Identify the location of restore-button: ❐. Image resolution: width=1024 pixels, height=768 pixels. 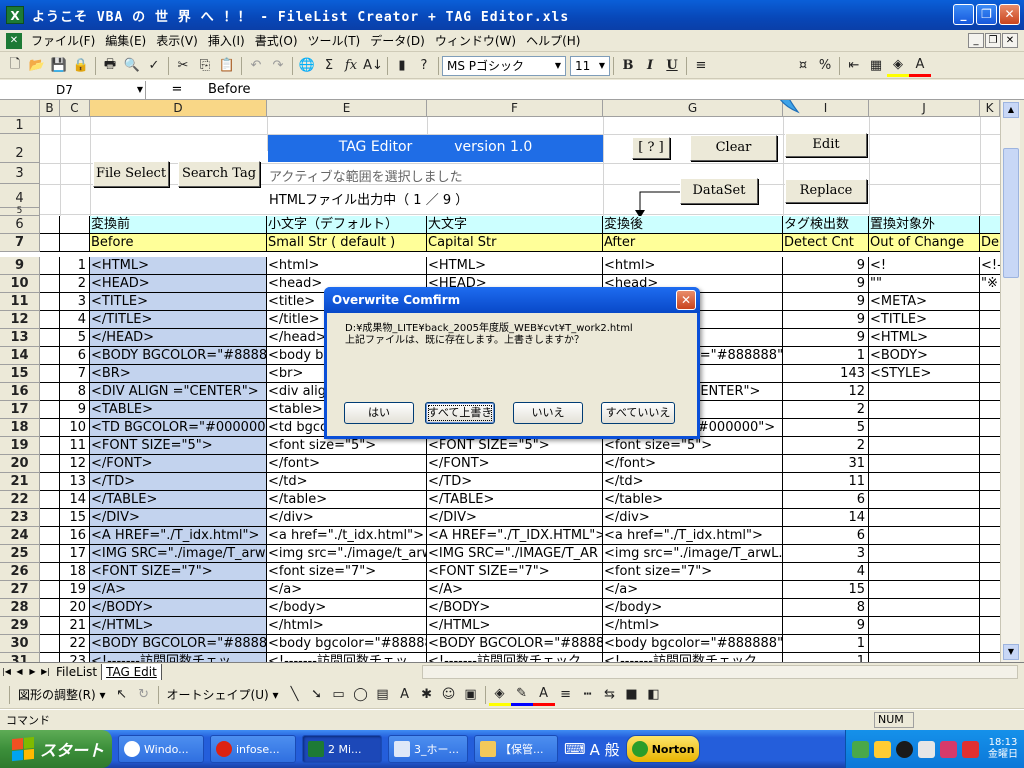
(986, 14).